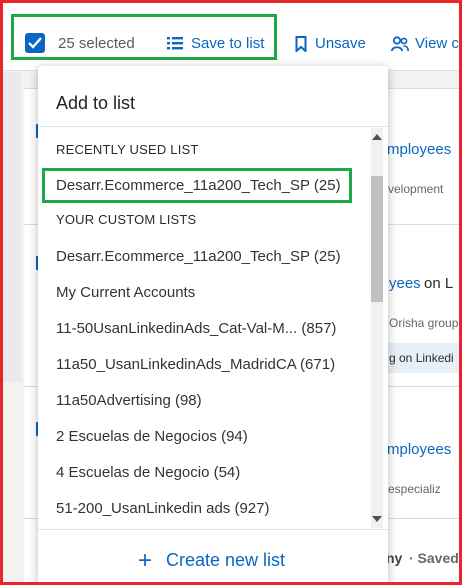 This screenshot has width=462, height=585. Describe the element at coordinates (301, 44) in the screenshot. I see `bookmark-icon` at that location.